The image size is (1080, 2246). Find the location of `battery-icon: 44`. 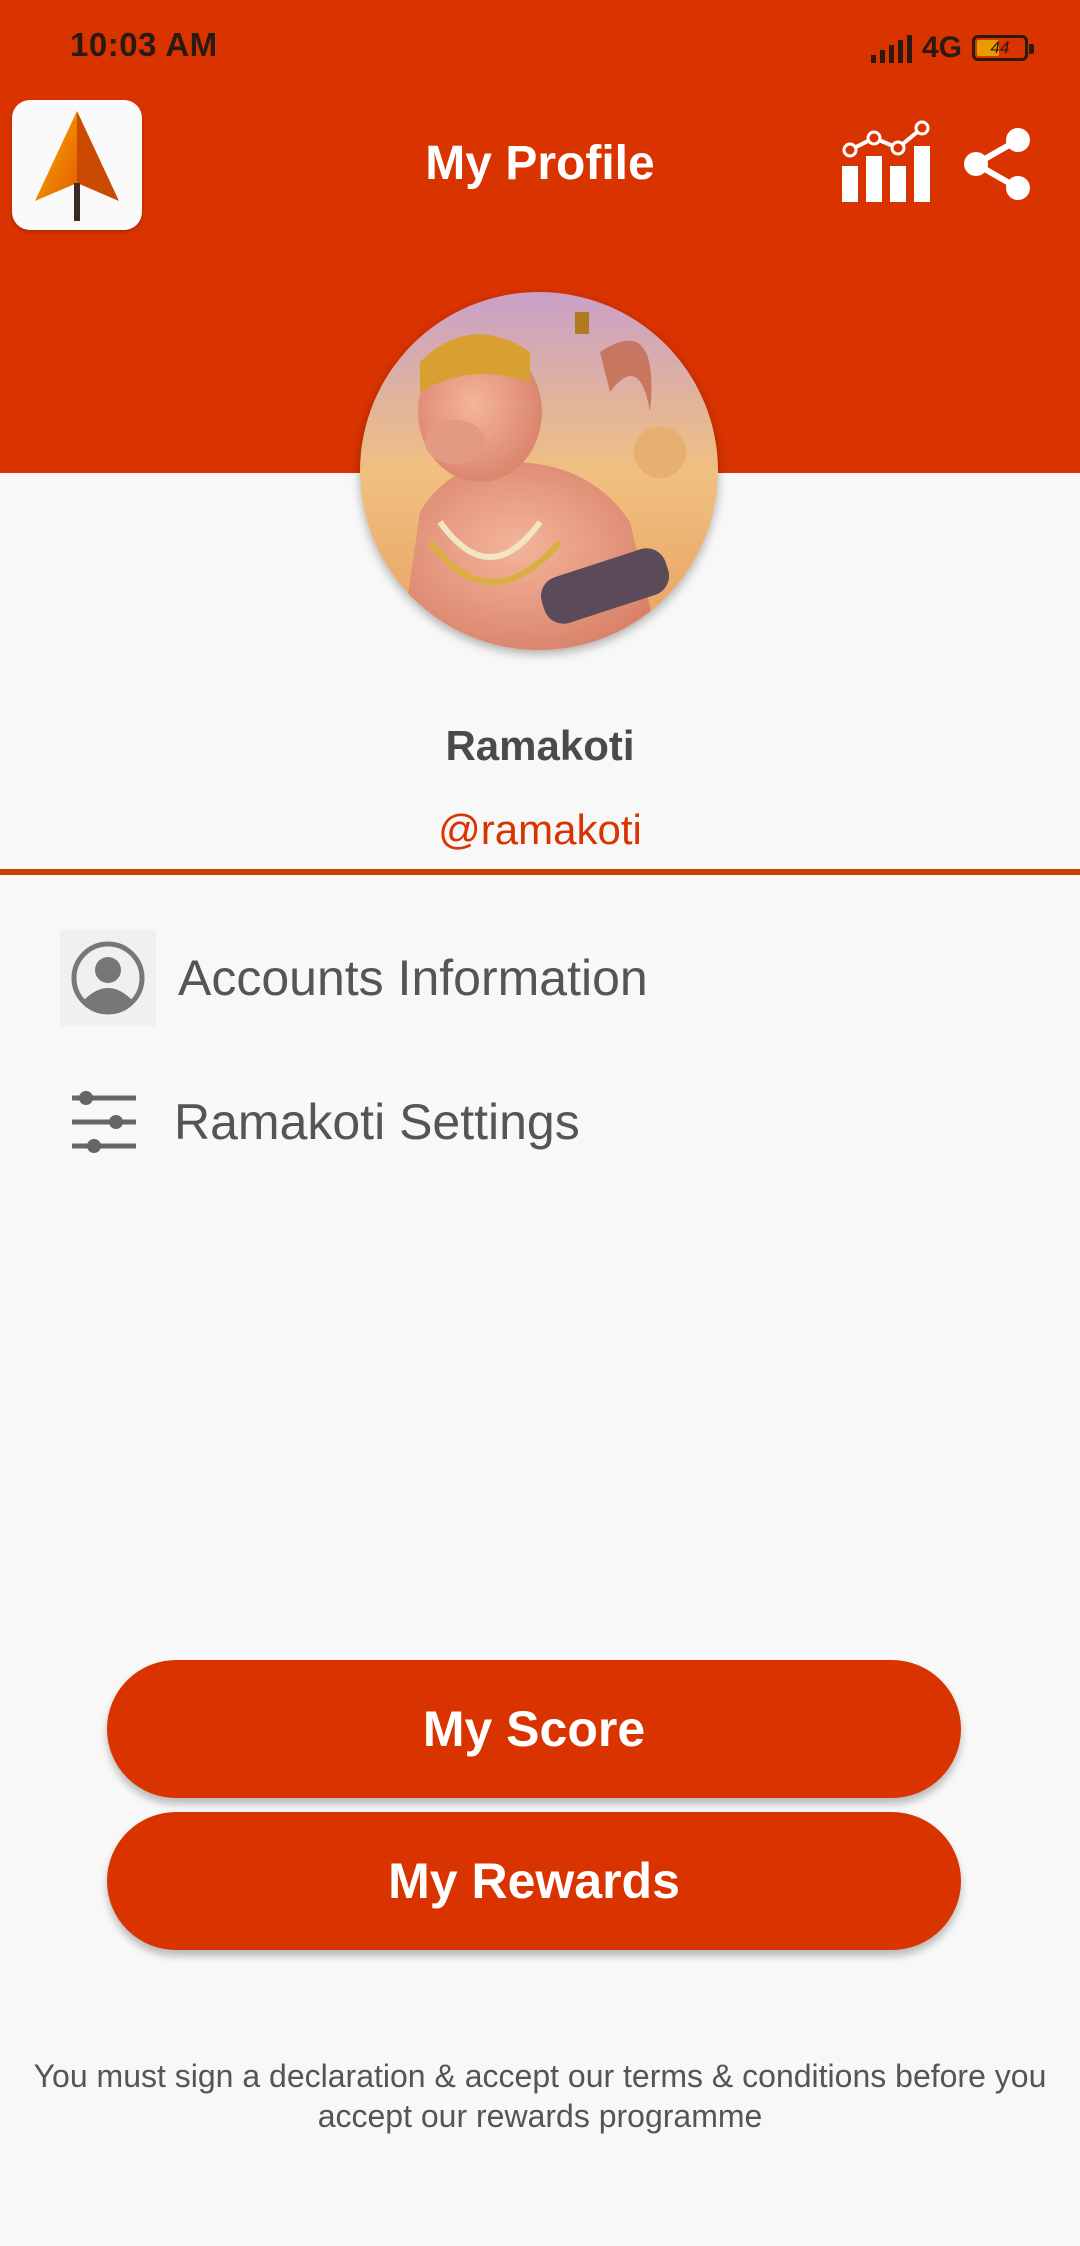

battery-icon: 44 is located at coordinates (1003, 48).